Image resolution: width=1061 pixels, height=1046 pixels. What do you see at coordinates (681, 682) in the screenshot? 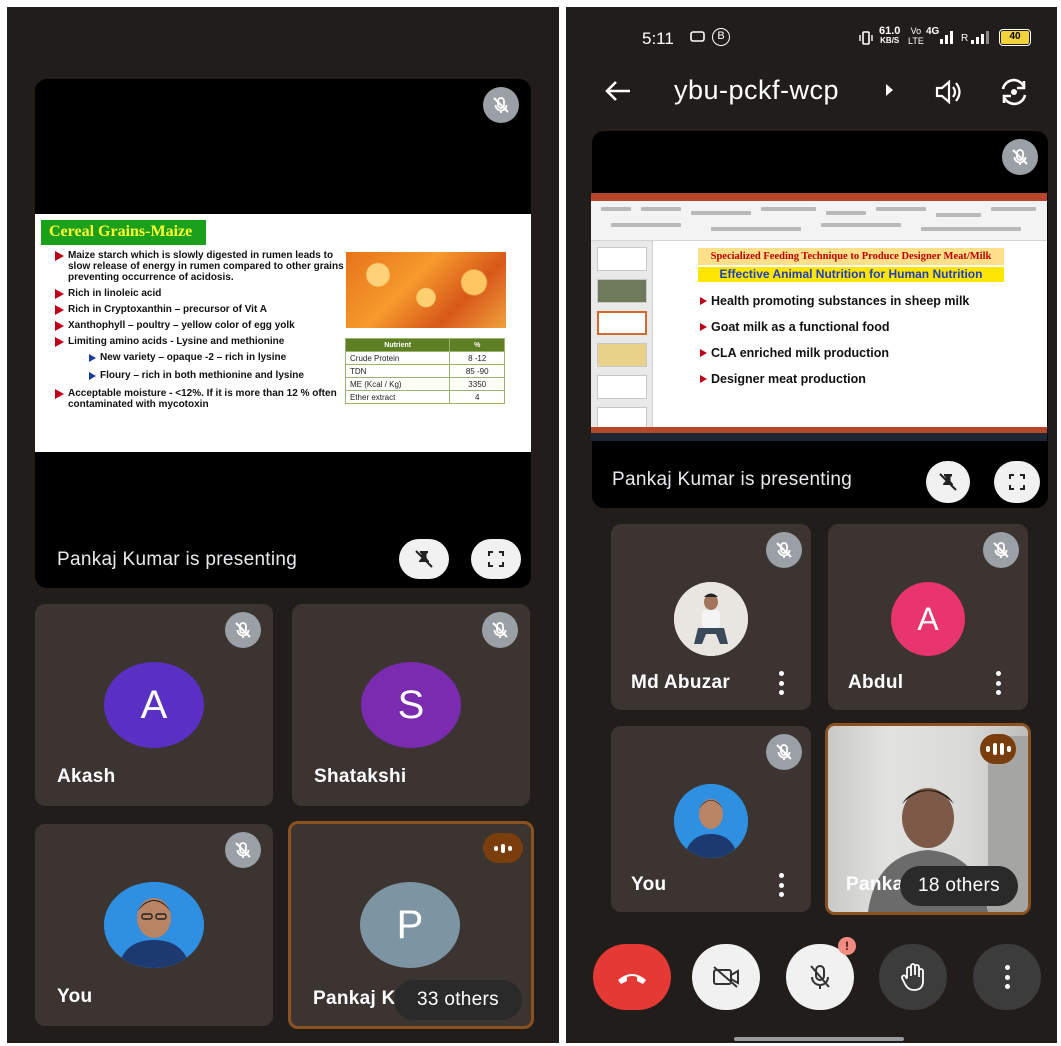
I see `participant-name: Md Abuzar` at bounding box center [681, 682].